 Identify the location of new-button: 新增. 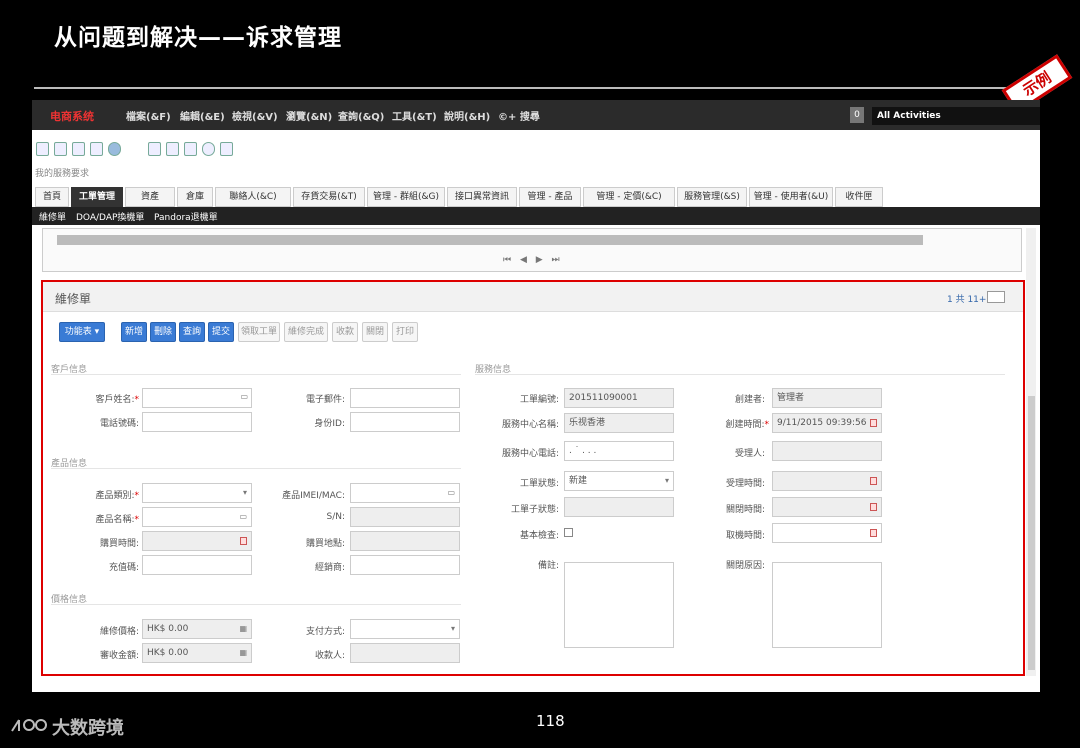
(134, 332).